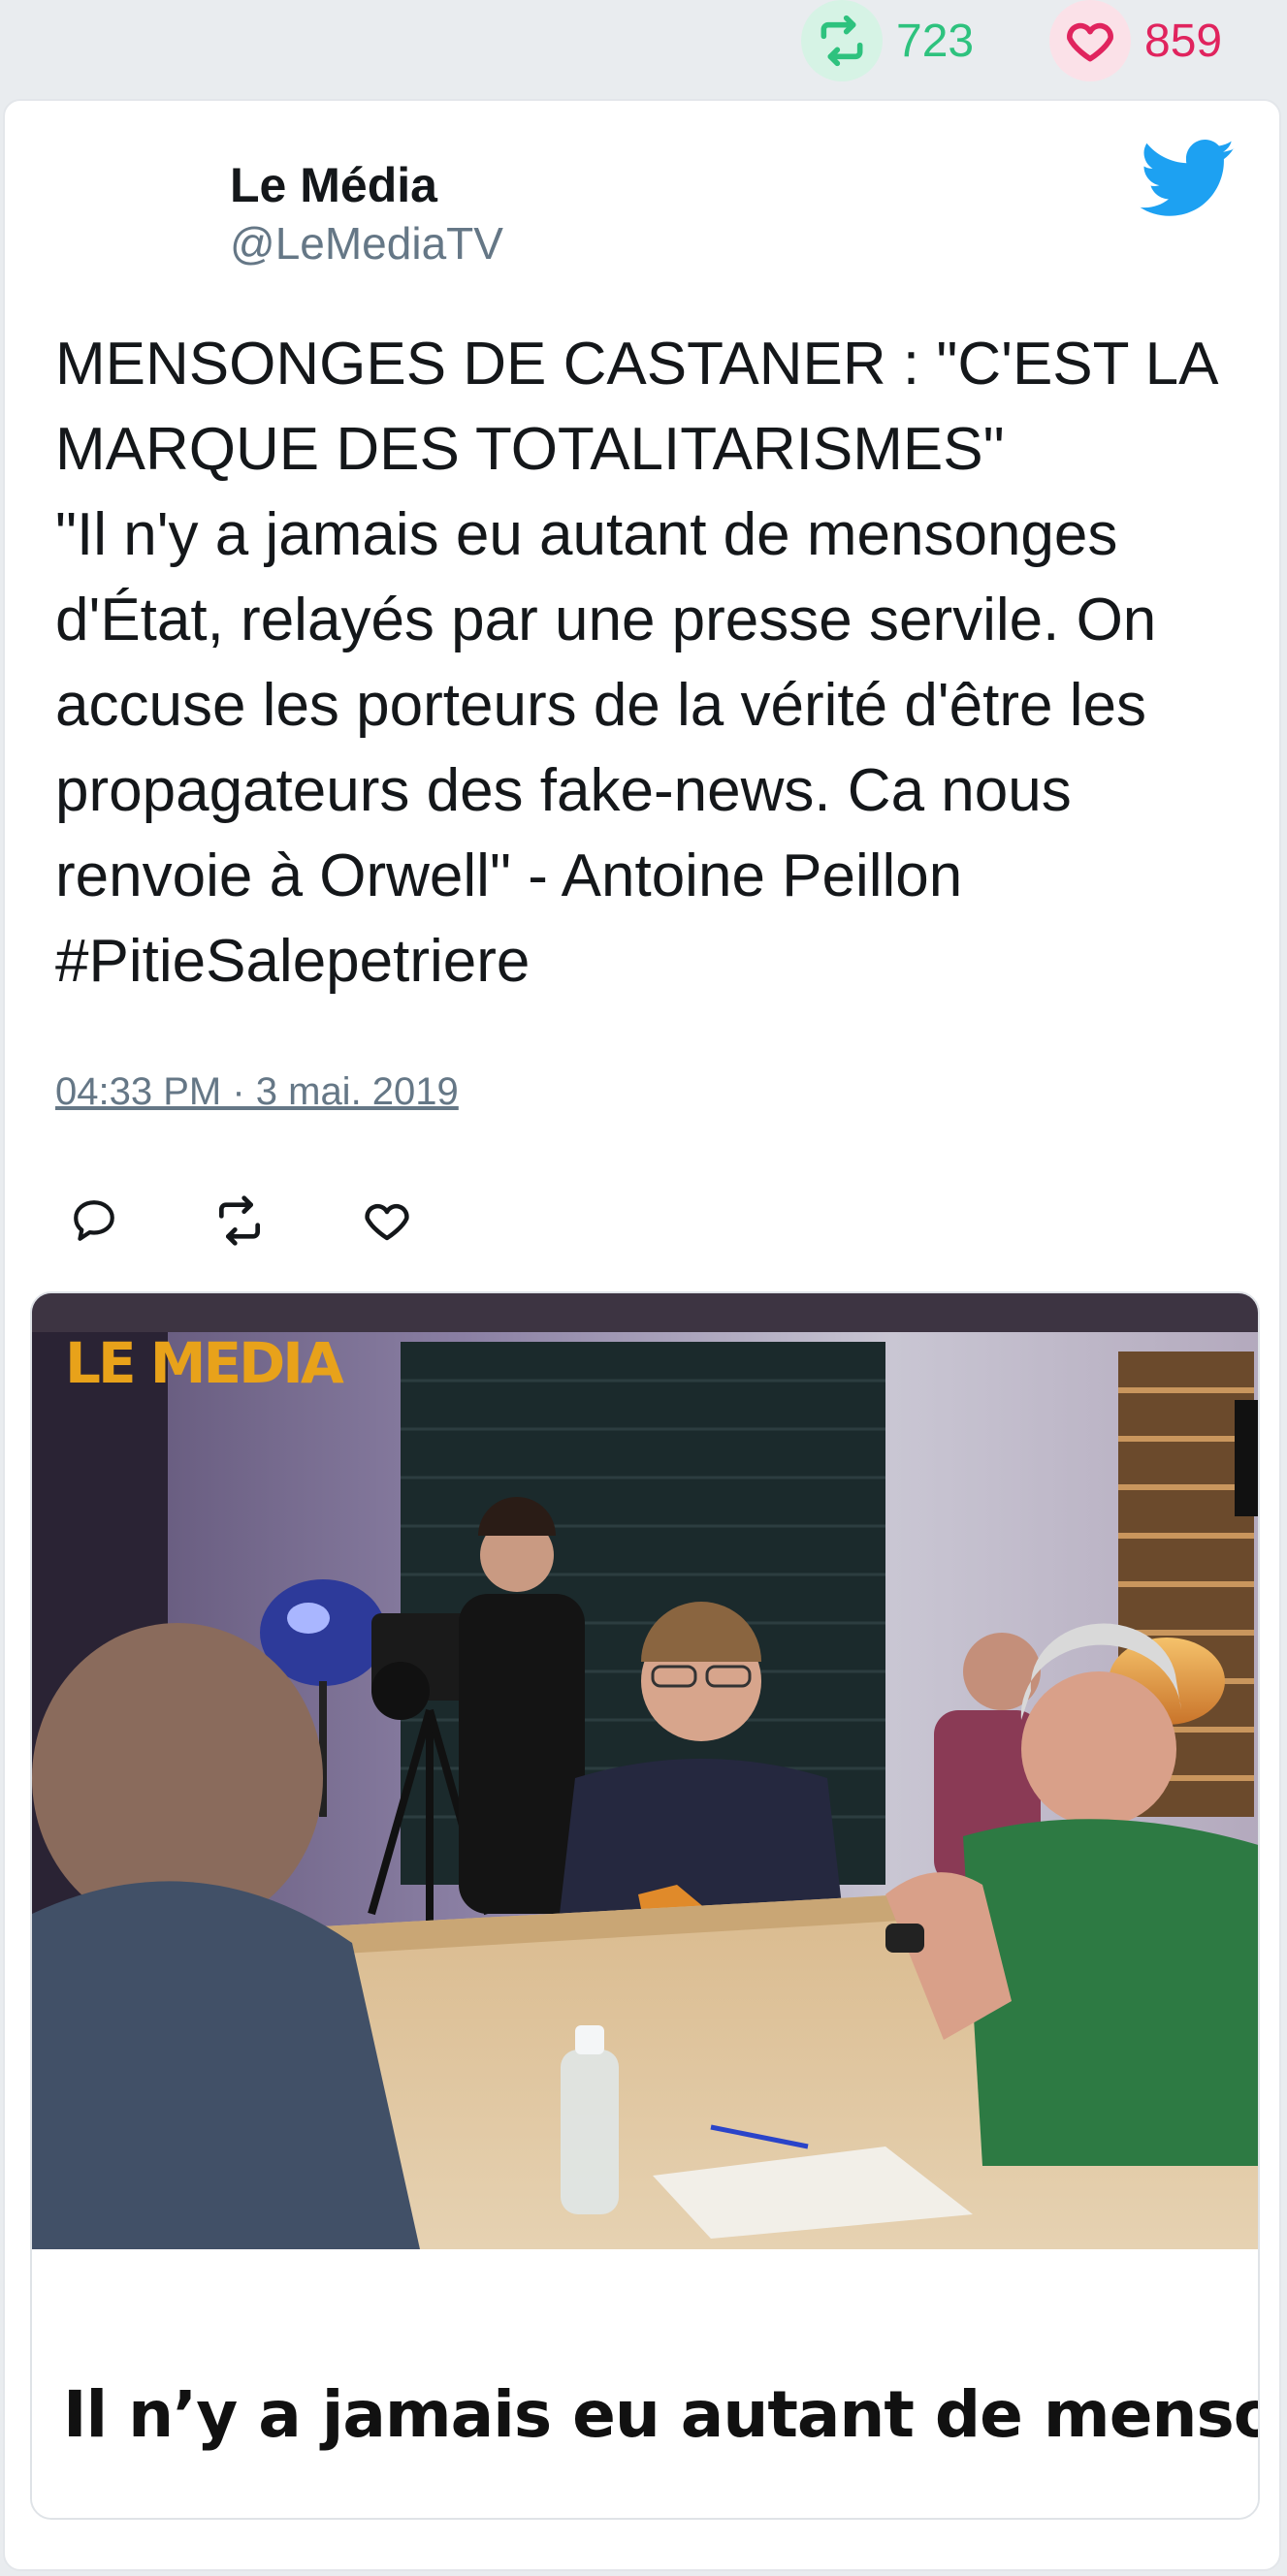 This screenshot has height=2576, width=1287. I want to click on twitter-bird-icon, so click(1188, 179).